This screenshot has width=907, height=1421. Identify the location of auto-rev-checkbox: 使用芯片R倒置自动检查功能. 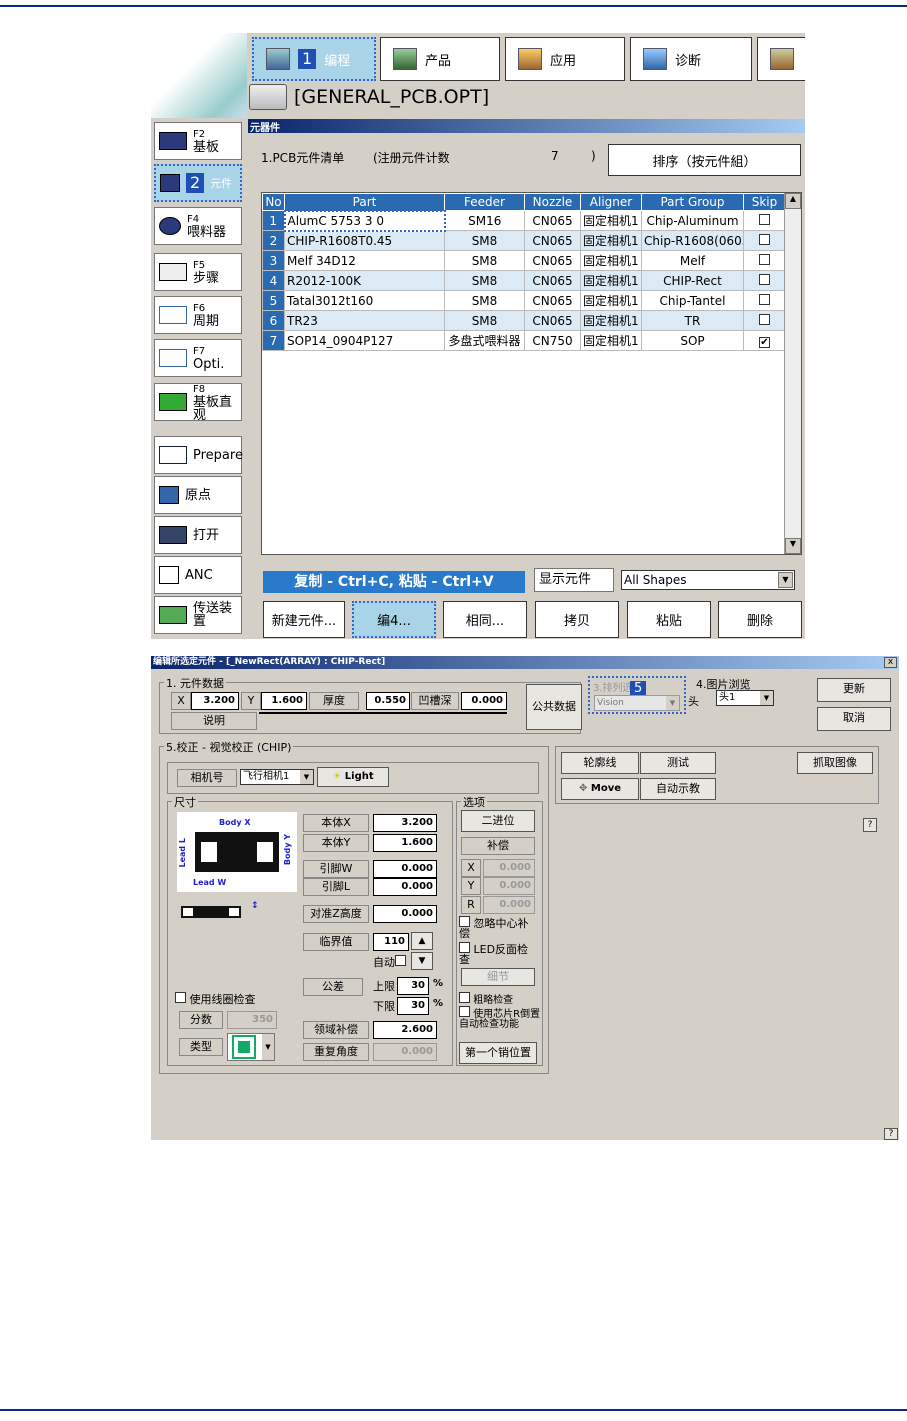
(501, 1018).